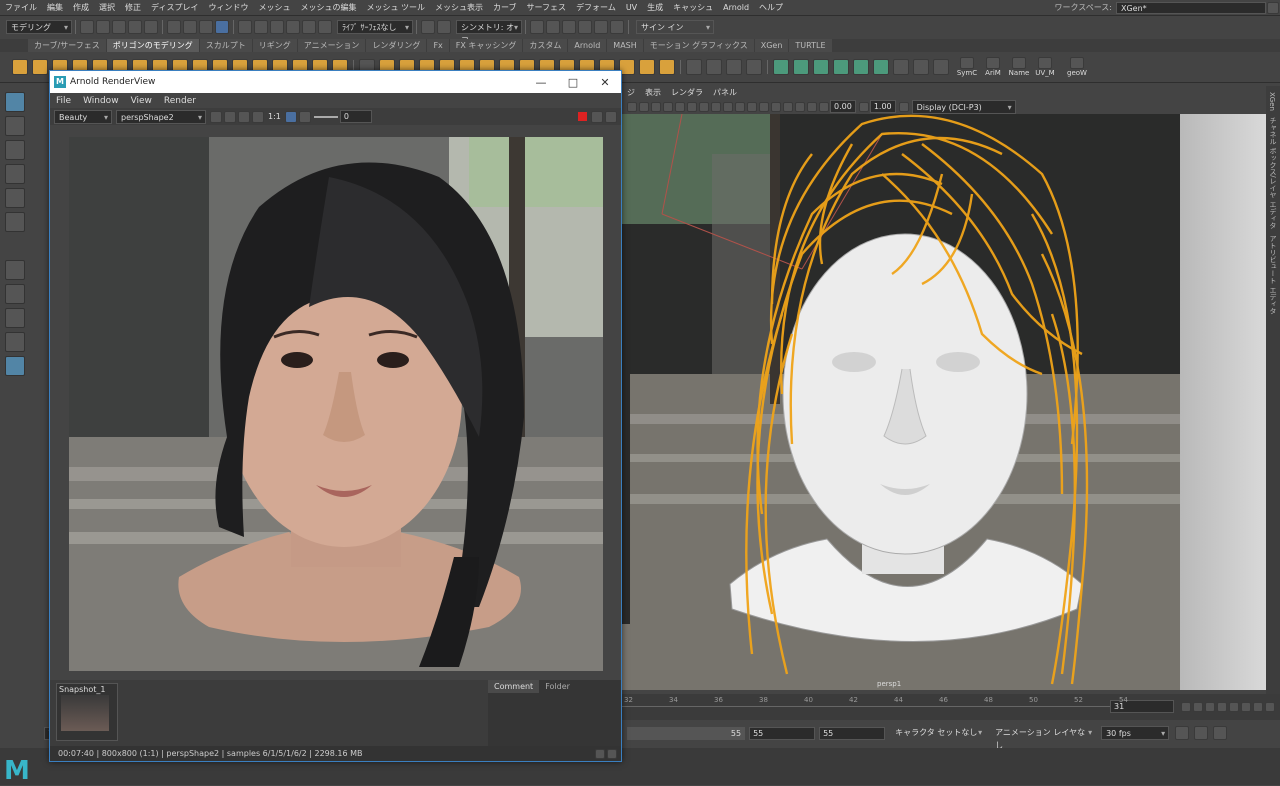 The width and height of the screenshot is (1280, 786). Describe the element at coordinates (40, 67) in the screenshot. I see `poly-cube-icon` at that location.